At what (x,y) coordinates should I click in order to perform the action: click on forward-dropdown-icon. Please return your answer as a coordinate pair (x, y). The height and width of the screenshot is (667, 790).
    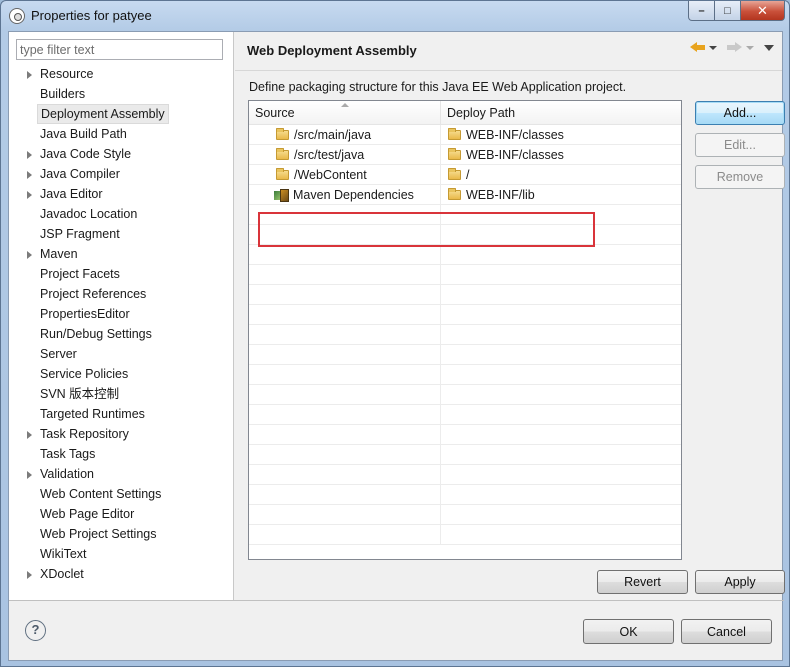
    Looking at the image, I should click on (750, 47).